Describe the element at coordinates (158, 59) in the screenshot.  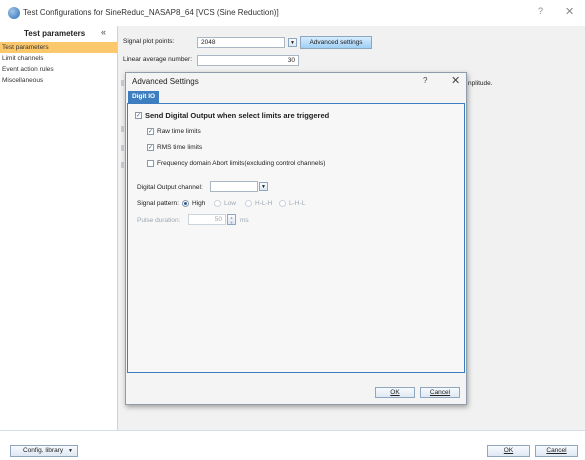
I see `linear-average-label: Linear average number:` at that location.